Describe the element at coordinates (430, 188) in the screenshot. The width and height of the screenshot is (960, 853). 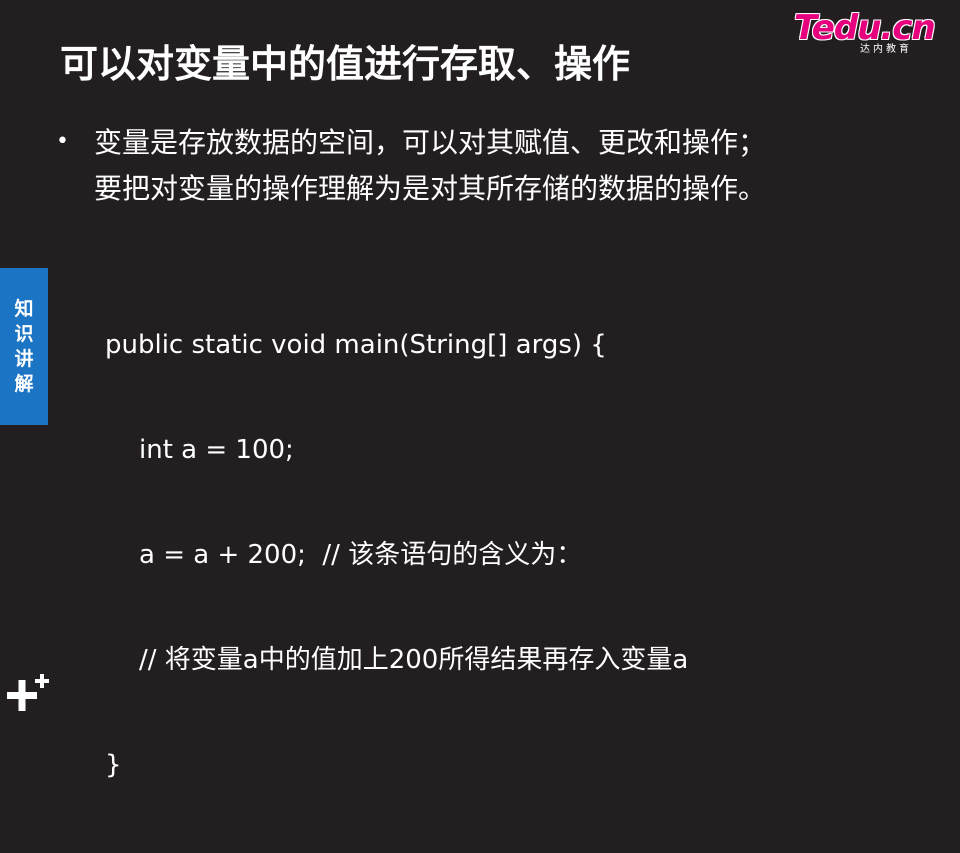
I see `bullet-line-2: 要把对变量的操作理解为是对其所存储的数据的操作。` at that location.